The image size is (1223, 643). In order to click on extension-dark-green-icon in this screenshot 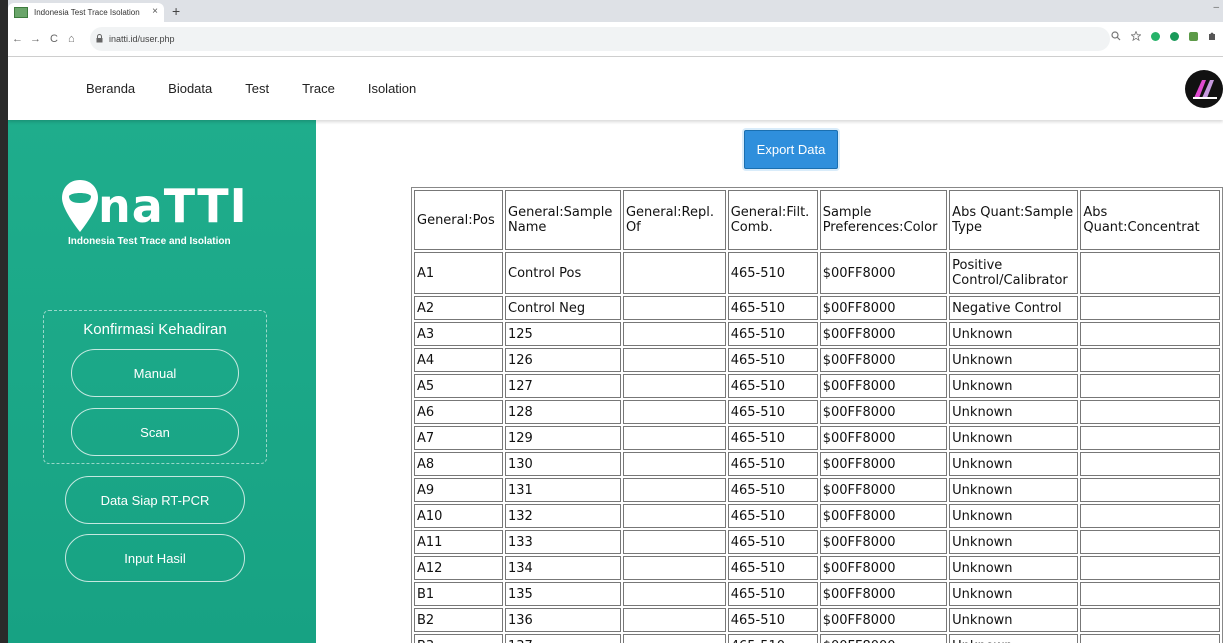, I will do `click(1174, 36)`.